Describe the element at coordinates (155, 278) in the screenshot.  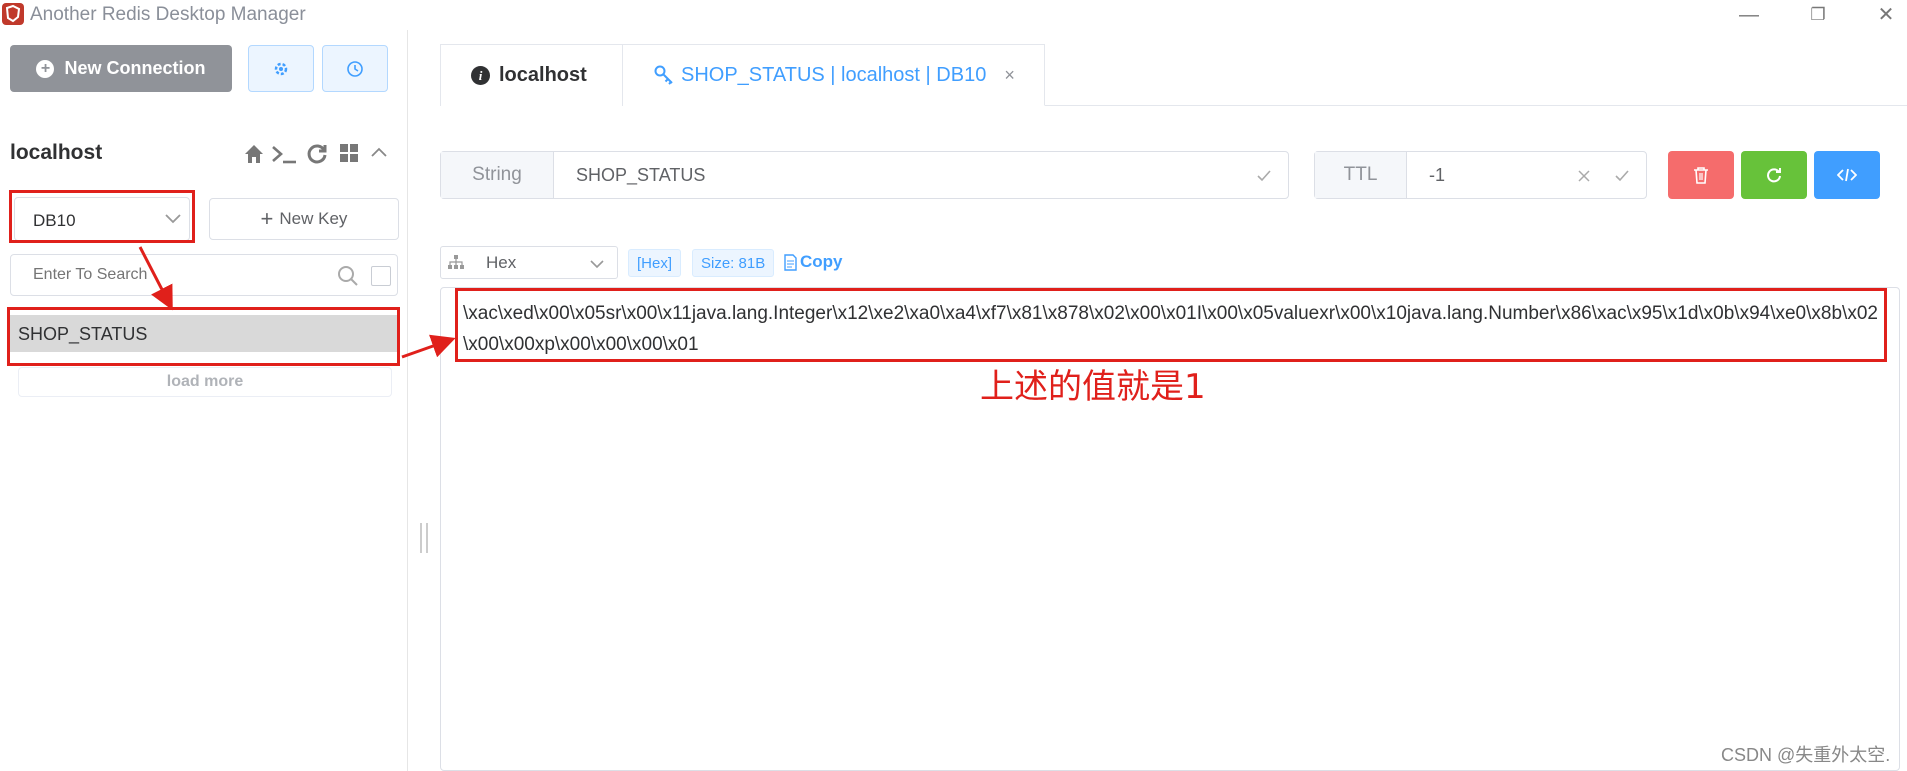
I see `arrow-db-to-key` at that location.